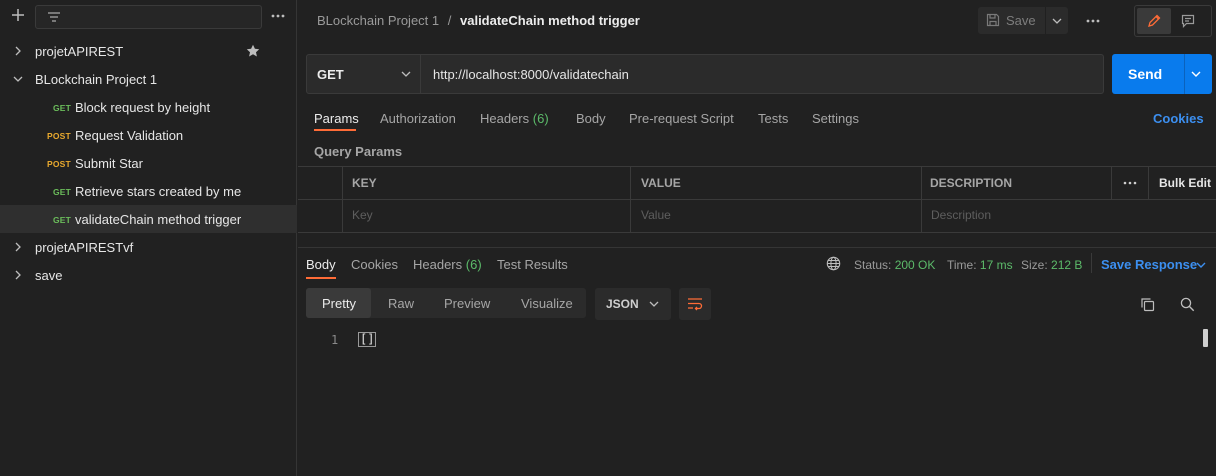 The width and height of the screenshot is (1216, 476). I want to click on request-label: Block request by height, so click(143, 107).